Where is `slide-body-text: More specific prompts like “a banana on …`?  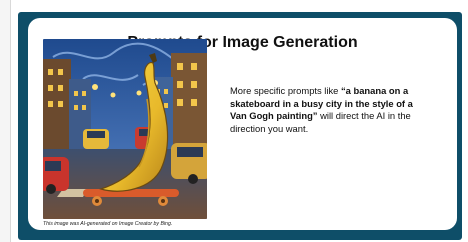
slide-body-text: More specific prompts like “a banana on … is located at coordinates (322, 110).